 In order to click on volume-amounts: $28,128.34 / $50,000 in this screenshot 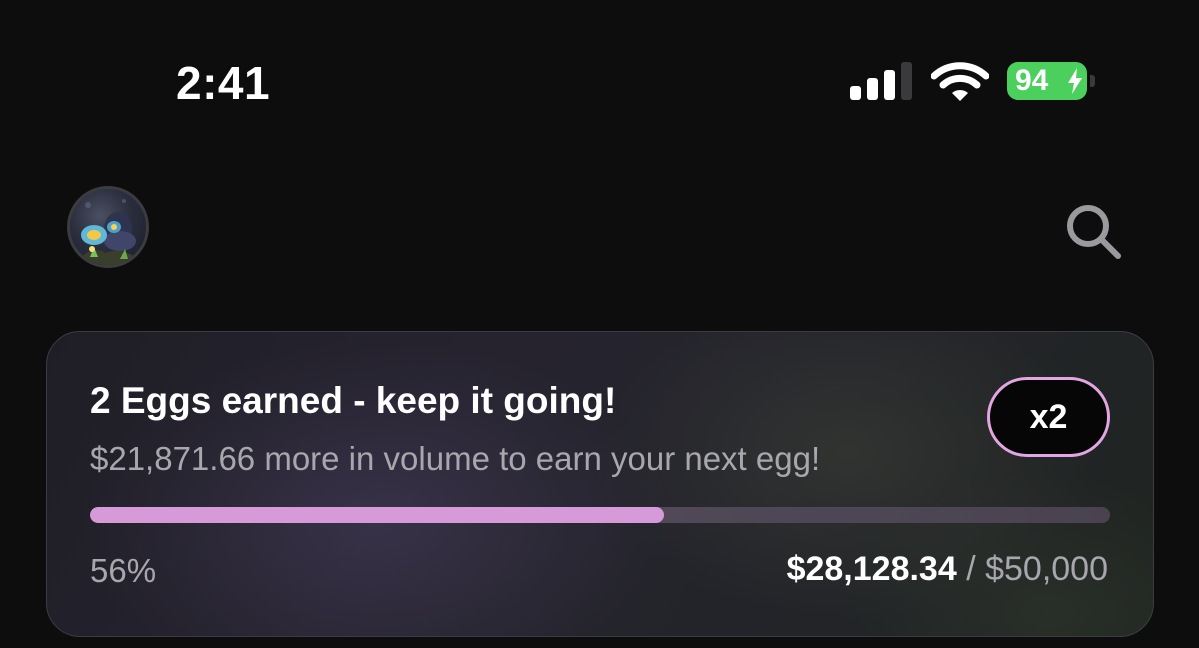, I will do `click(947, 569)`.